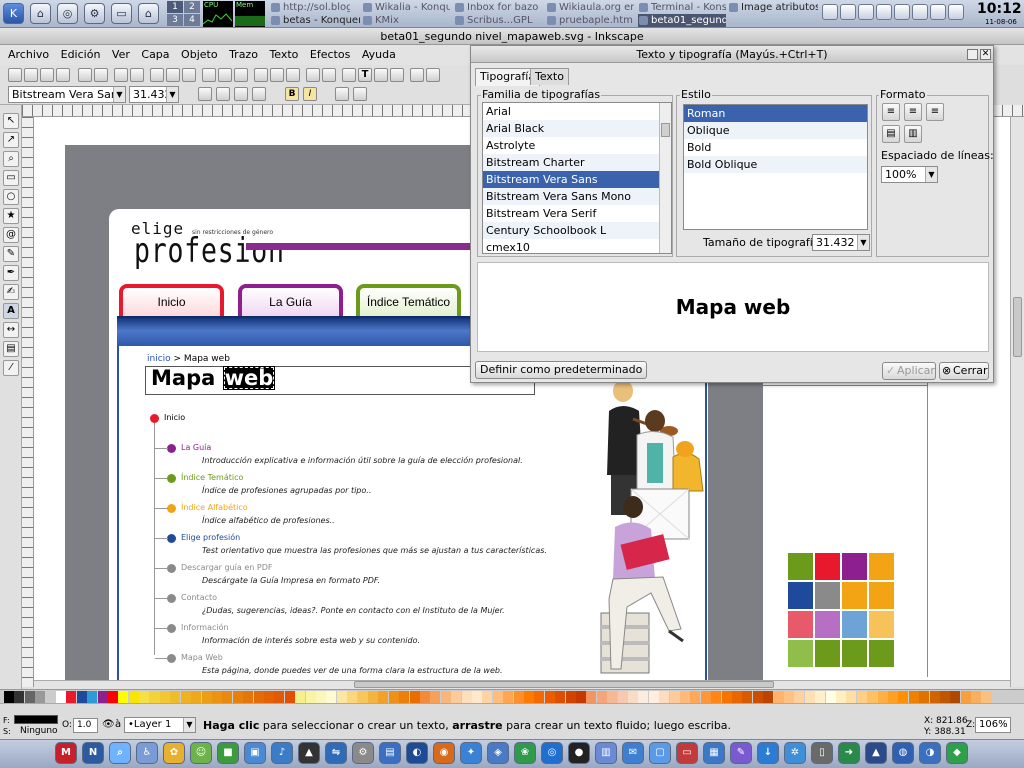 Image resolution: width=1024 pixels, height=768 pixels. Describe the element at coordinates (498, 20) in the screenshot. I see `task-scribus: Scribus...GPL` at that location.